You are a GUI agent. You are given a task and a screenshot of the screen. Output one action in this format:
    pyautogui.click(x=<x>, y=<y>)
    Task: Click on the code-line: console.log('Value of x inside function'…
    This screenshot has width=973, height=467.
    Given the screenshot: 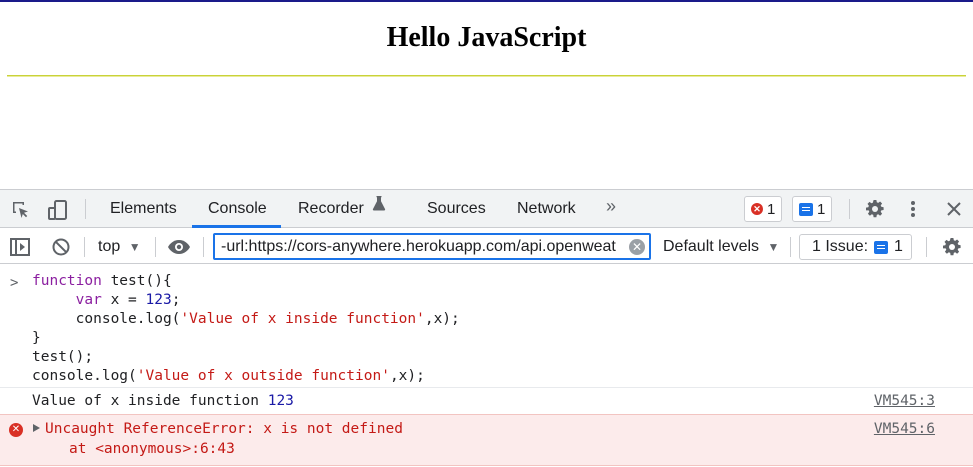 What is the action you would take?
    pyautogui.click(x=246, y=319)
    